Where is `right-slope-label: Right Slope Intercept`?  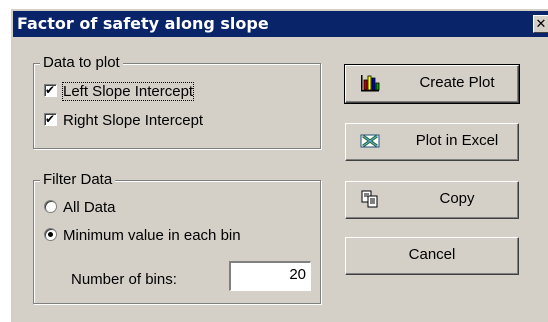
right-slope-label: Right Slope Intercept is located at coordinates (133, 120).